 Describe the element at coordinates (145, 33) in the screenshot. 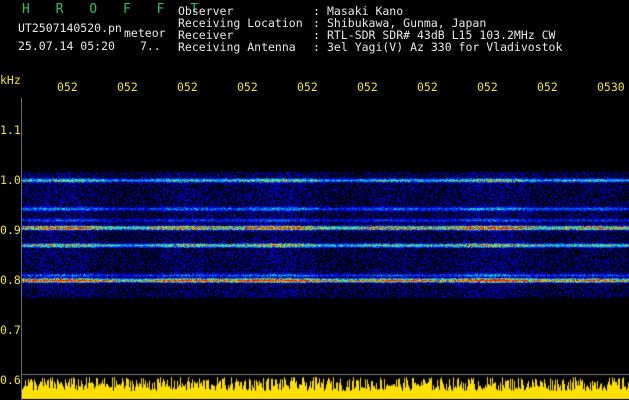

I see `meteor-tag: meteor` at that location.